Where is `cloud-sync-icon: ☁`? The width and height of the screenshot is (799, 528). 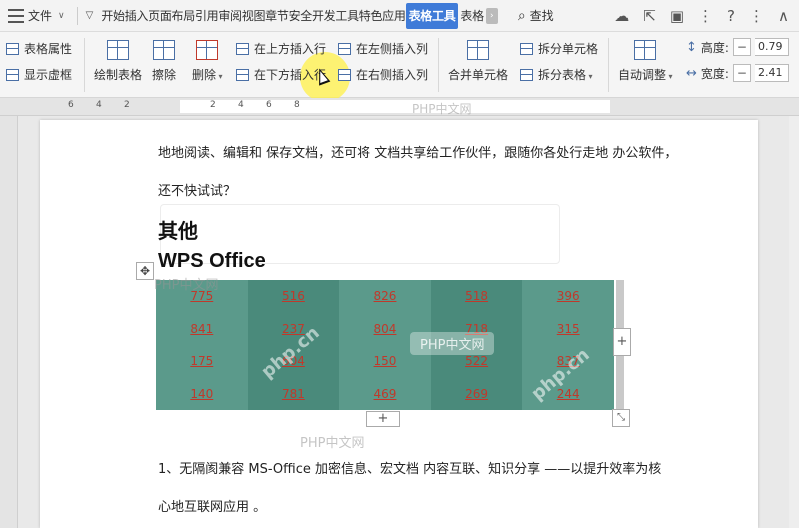 cloud-sync-icon: ☁ is located at coordinates (621, 16).